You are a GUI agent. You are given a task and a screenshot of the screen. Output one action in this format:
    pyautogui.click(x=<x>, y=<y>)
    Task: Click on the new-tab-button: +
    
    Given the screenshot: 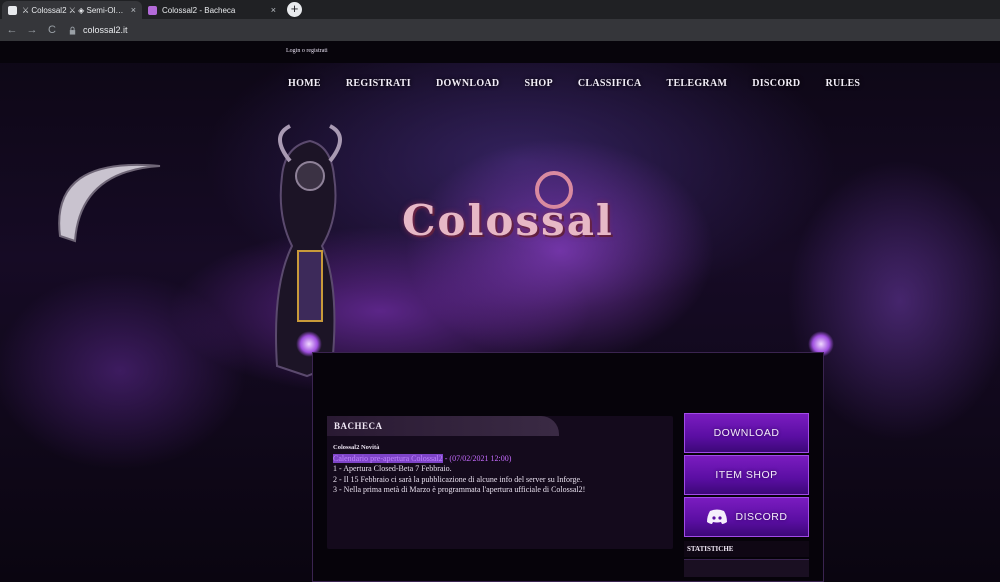 What is the action you would take?
    pyautogui.click(x=294, y=9)
    